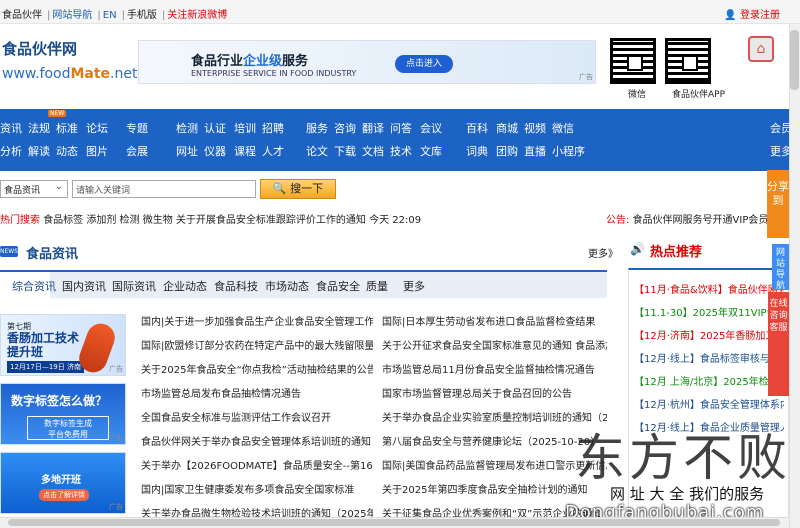  Describe the element at coordinates (345, 128) in the screenshot. I see `nav-item-10: 咨询` at that location.